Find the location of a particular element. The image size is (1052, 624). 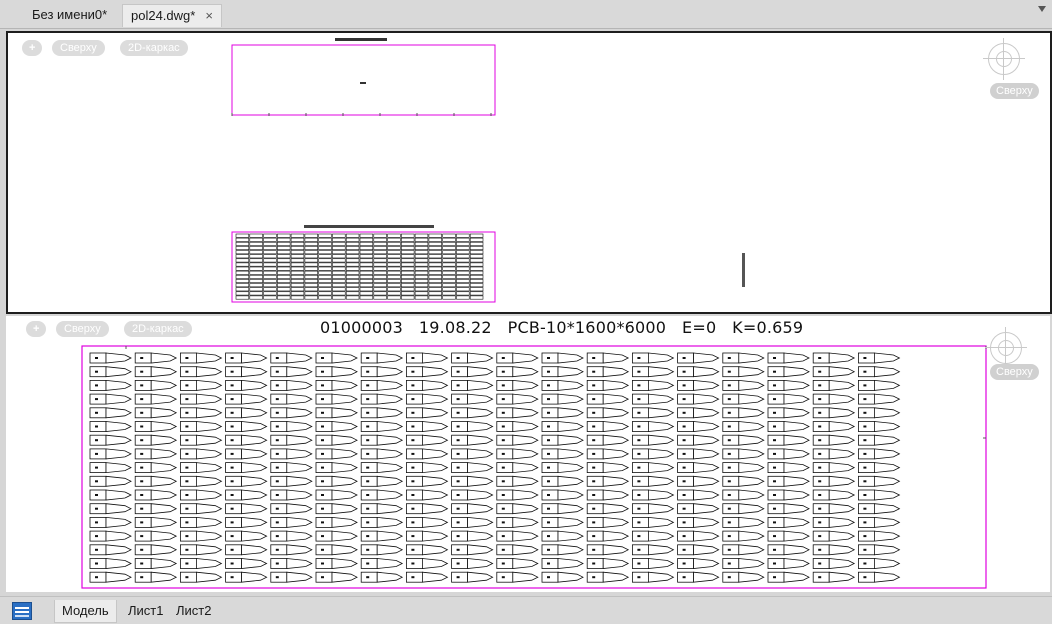

frame-center-mark is located at coordinates (363, 83).